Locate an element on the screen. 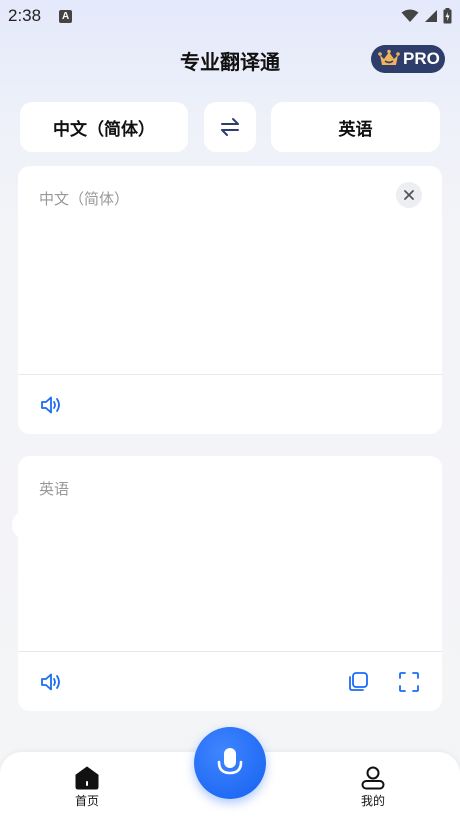 Image resolution: width=460 pixels, height=817 pixels. battery-icon is located at coordinates (447, 16).